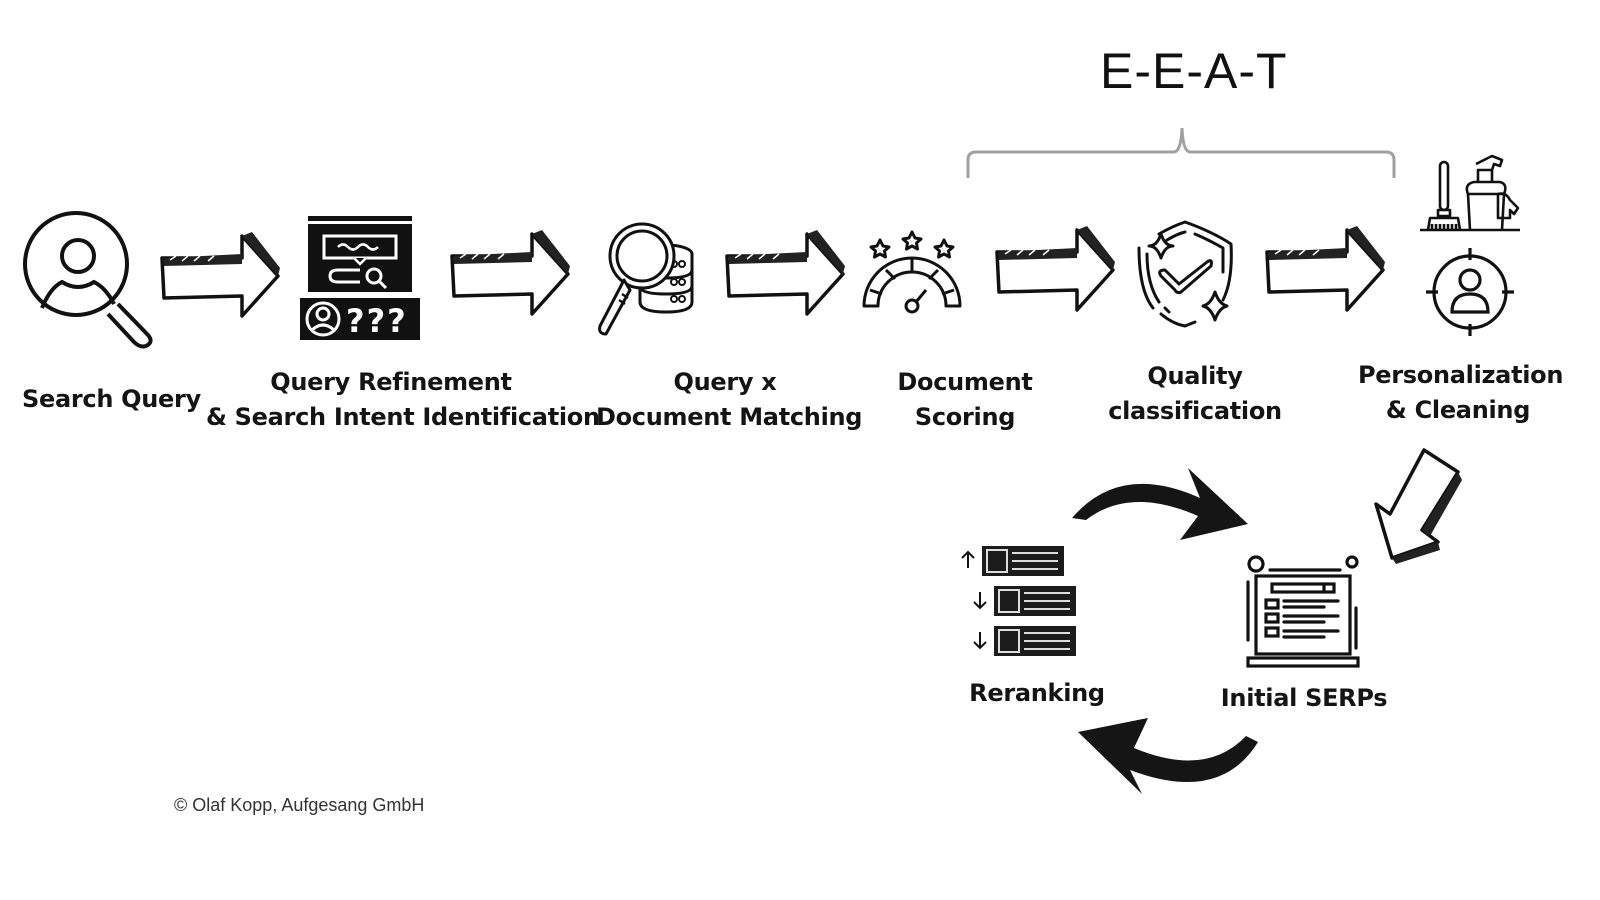  Describe the element at coordinates (88, 280) in the screenshot. I see `user-search-icon` at that location.